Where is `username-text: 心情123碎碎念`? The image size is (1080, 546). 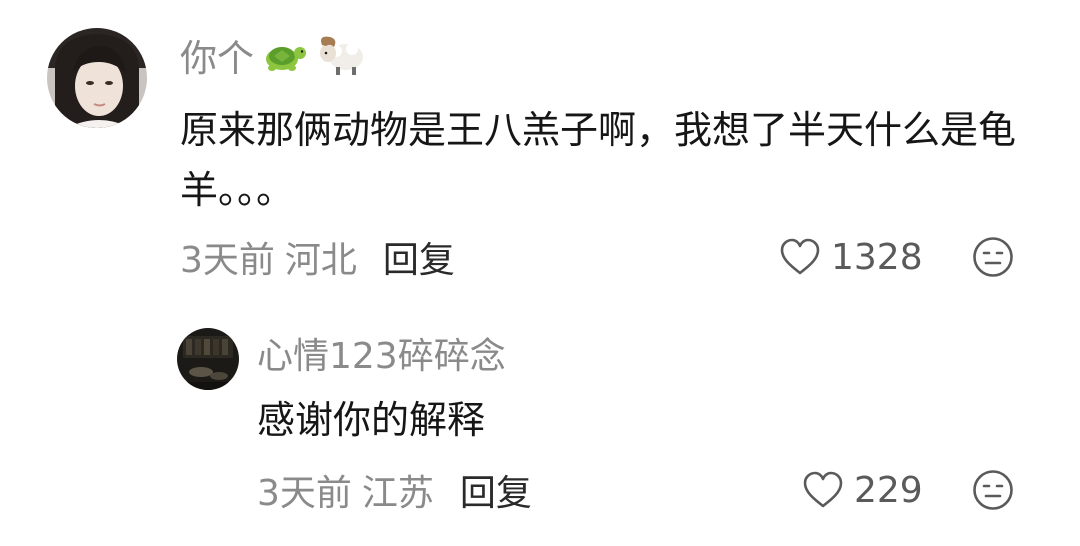 username-text: 心情123碎碎念 is located at coordinates (381, 356).